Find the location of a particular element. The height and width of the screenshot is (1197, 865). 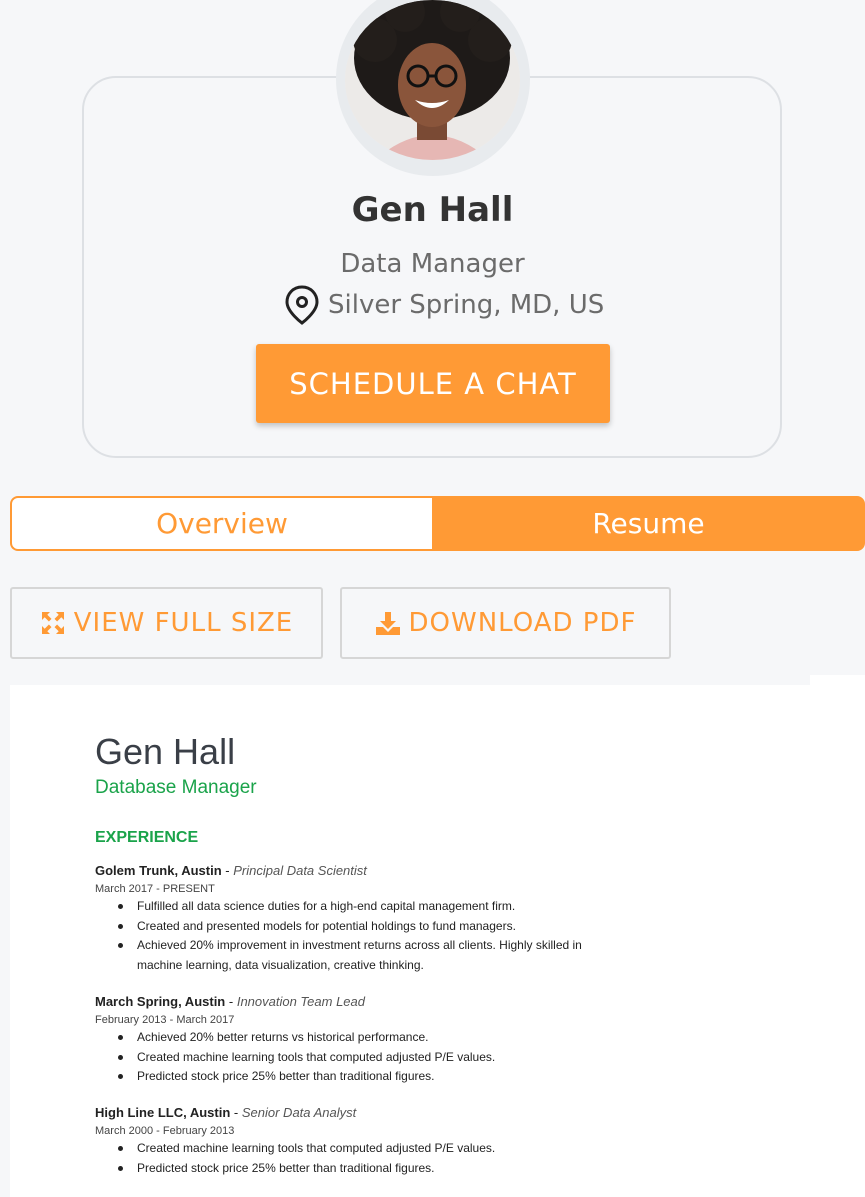

view-full-size-button: VIEW FULL SIZE is located at coordinates (166, 623).